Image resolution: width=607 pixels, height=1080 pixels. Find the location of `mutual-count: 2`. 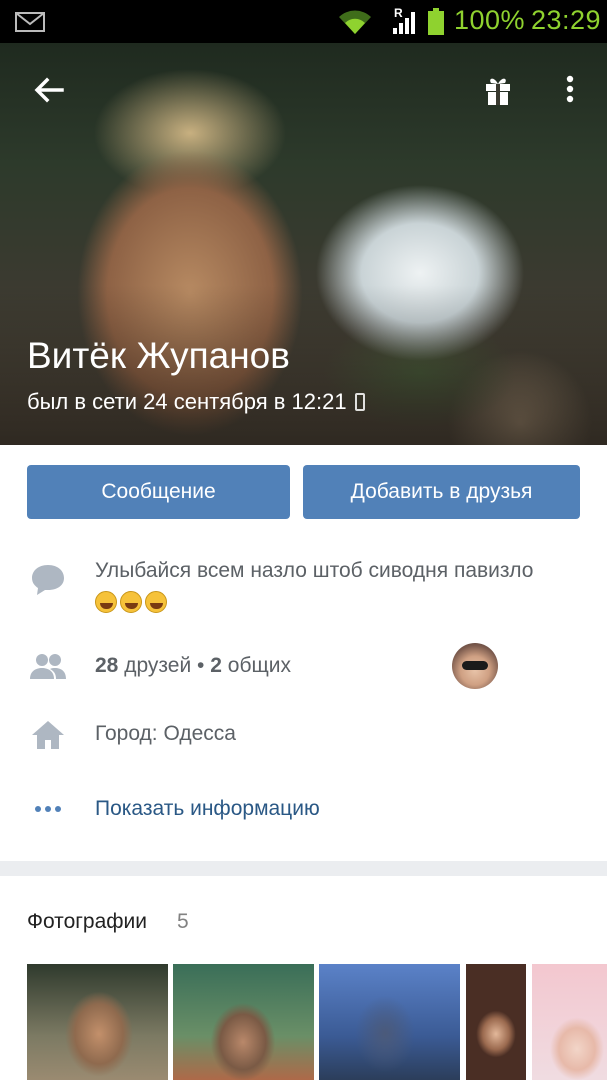

mutual-count: 2 is located at coordinates (216, 665).